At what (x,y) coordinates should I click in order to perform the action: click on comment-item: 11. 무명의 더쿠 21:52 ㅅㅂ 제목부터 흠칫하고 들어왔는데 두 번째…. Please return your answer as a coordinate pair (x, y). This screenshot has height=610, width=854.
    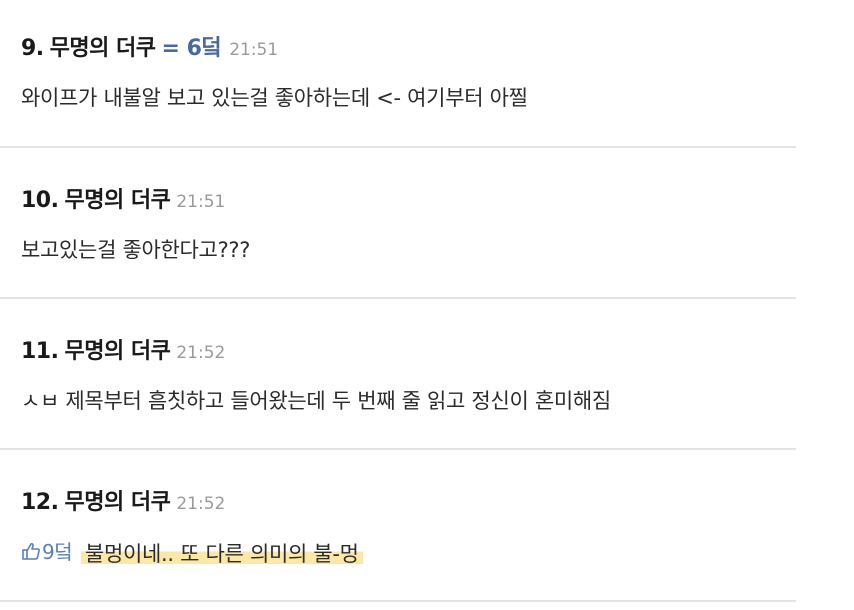
    Looking at the image, I should click on (398, 374).